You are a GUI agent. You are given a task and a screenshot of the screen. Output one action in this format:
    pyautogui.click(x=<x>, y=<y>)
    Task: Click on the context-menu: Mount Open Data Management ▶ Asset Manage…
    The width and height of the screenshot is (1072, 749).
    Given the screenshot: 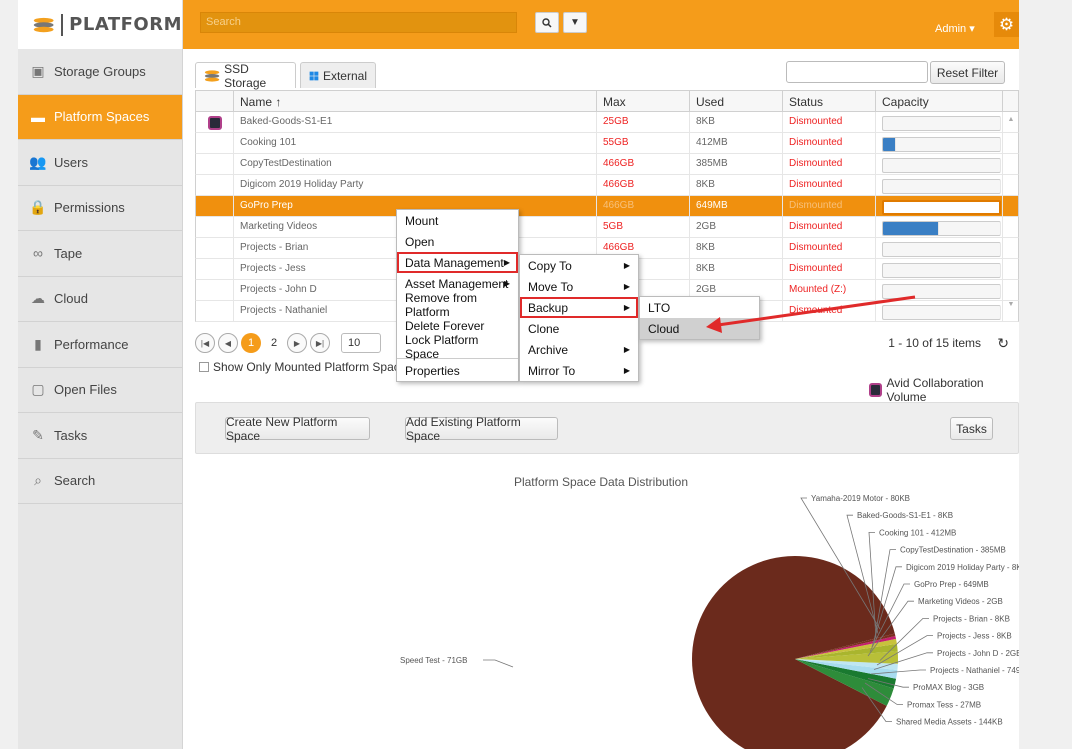 What is the action you would take?
    pyautogui.click(x=457, y=295)
    